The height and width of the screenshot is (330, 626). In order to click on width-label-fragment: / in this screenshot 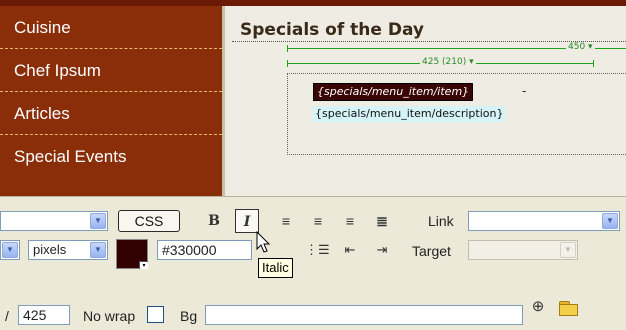, I will do `click(7, 316)`.